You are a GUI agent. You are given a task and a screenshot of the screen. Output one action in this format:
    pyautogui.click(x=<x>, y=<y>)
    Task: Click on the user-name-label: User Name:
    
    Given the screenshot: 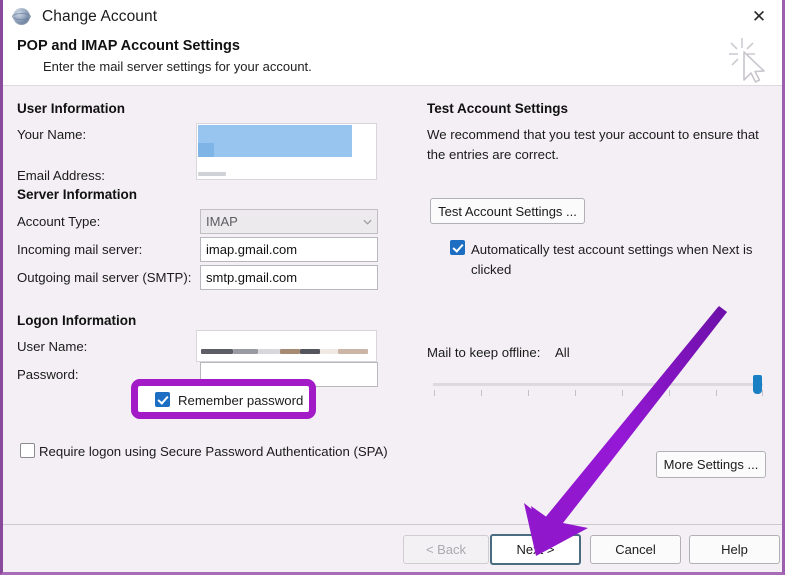 What is the action you would take?
    pyautogui.click(x=52, y=346)
    